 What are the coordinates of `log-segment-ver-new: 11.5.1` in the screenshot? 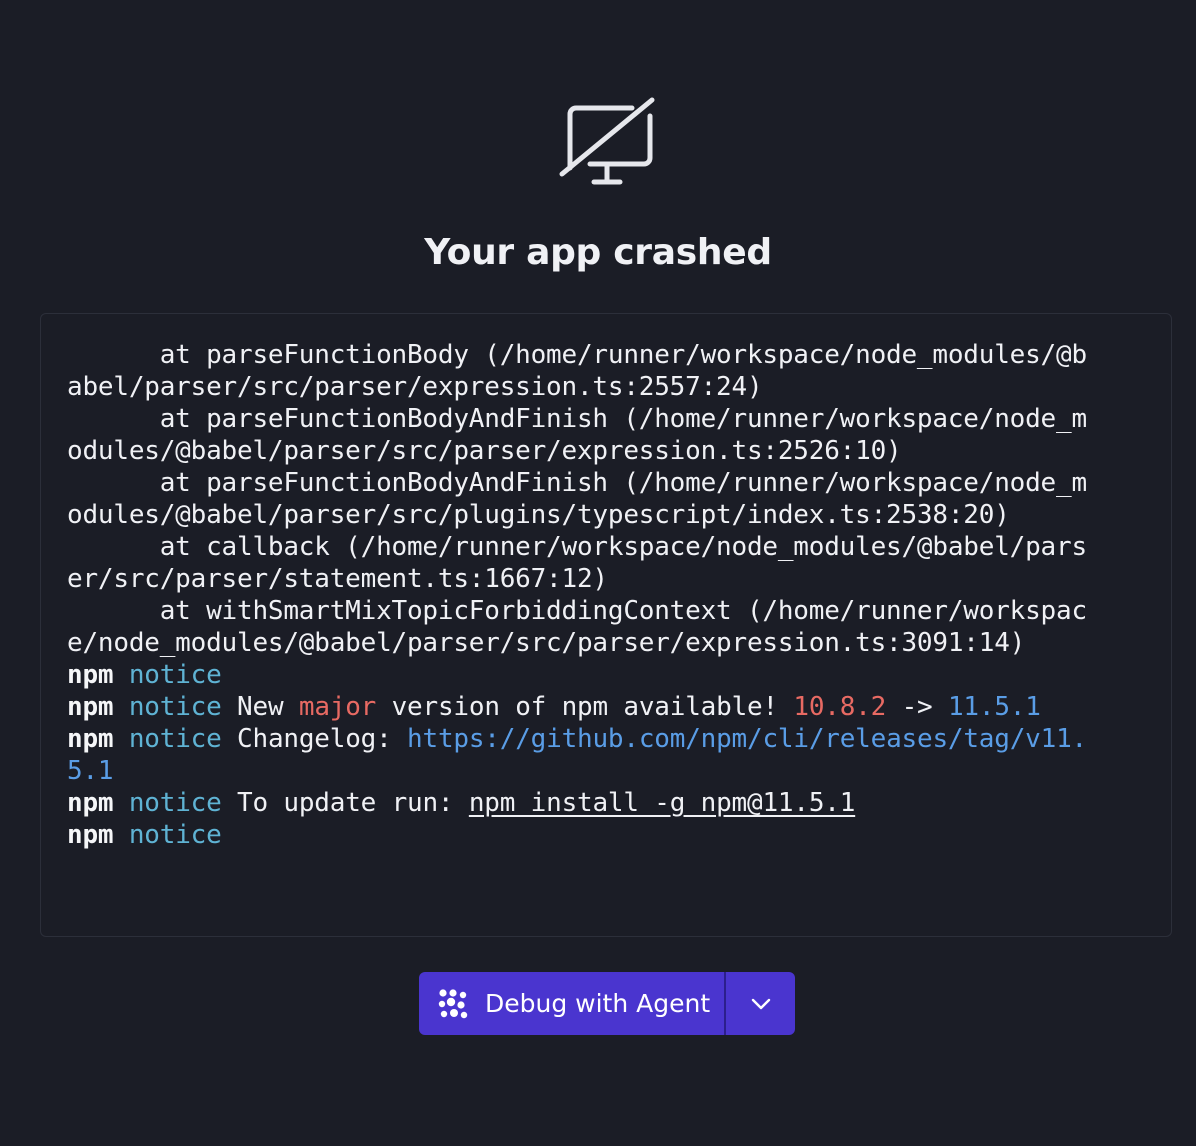 It's located at (994, 707).